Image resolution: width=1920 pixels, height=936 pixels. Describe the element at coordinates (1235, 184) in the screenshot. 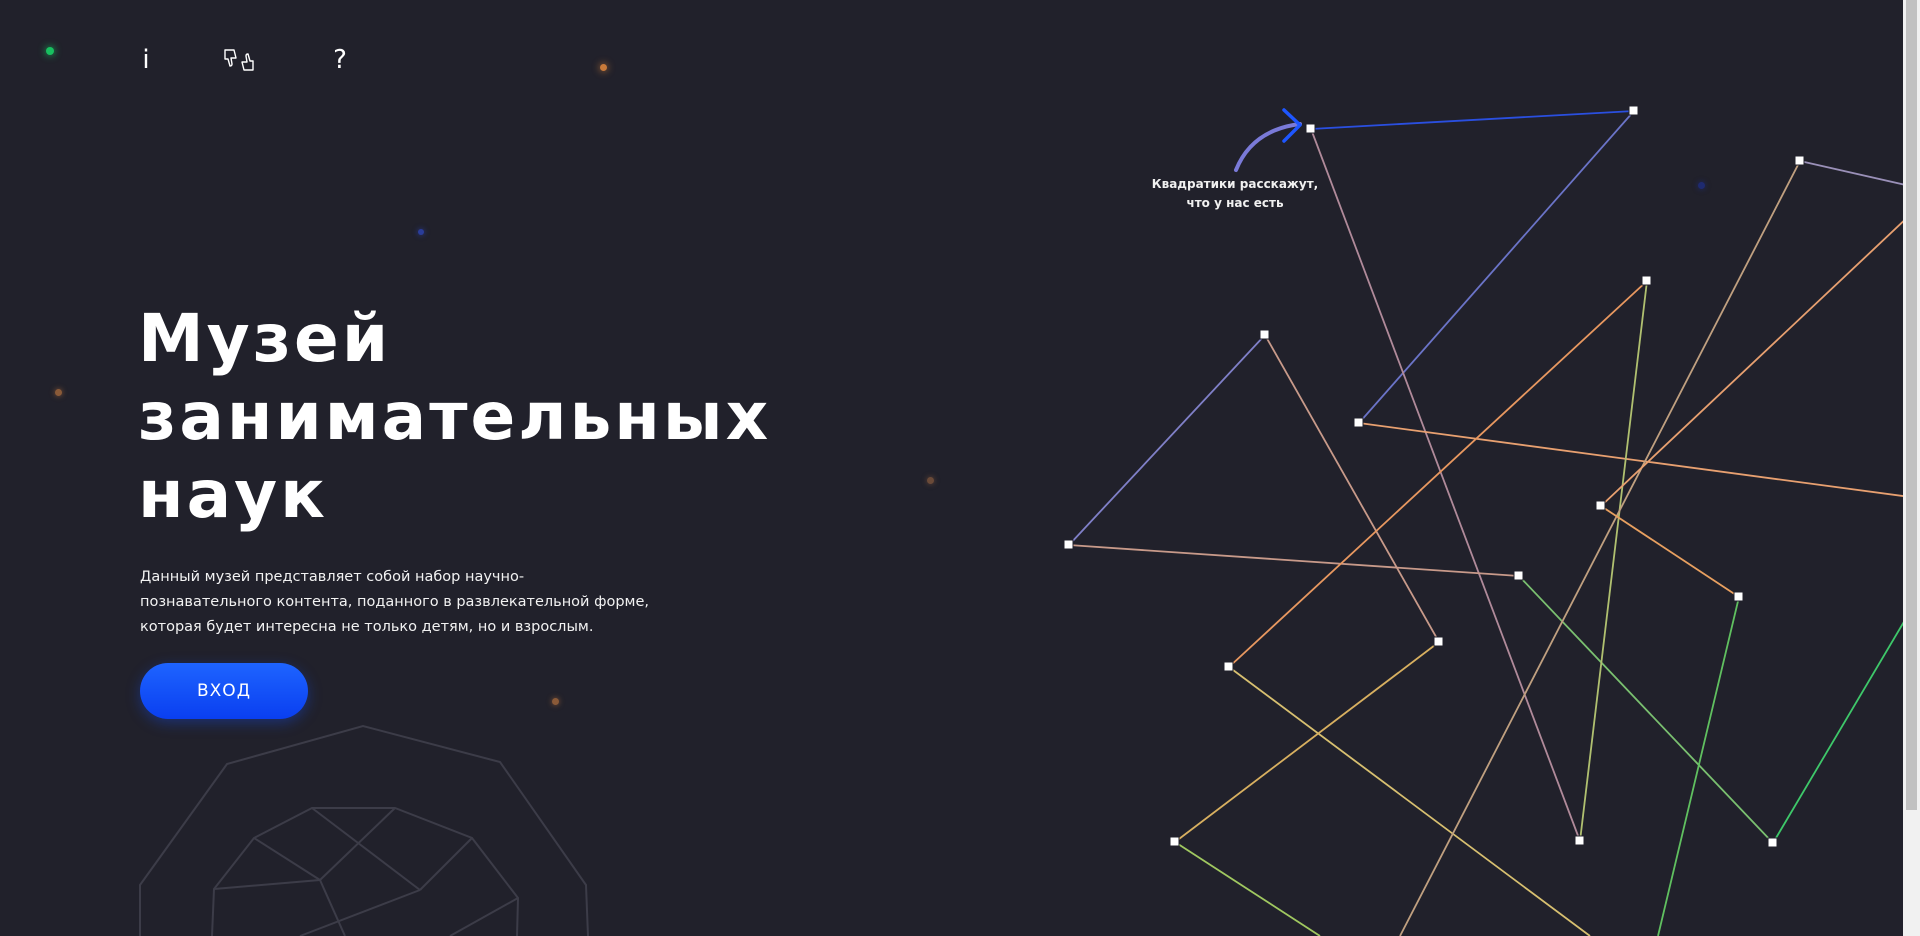

I see `hint-line: Квадратики расскажут,` at that location.